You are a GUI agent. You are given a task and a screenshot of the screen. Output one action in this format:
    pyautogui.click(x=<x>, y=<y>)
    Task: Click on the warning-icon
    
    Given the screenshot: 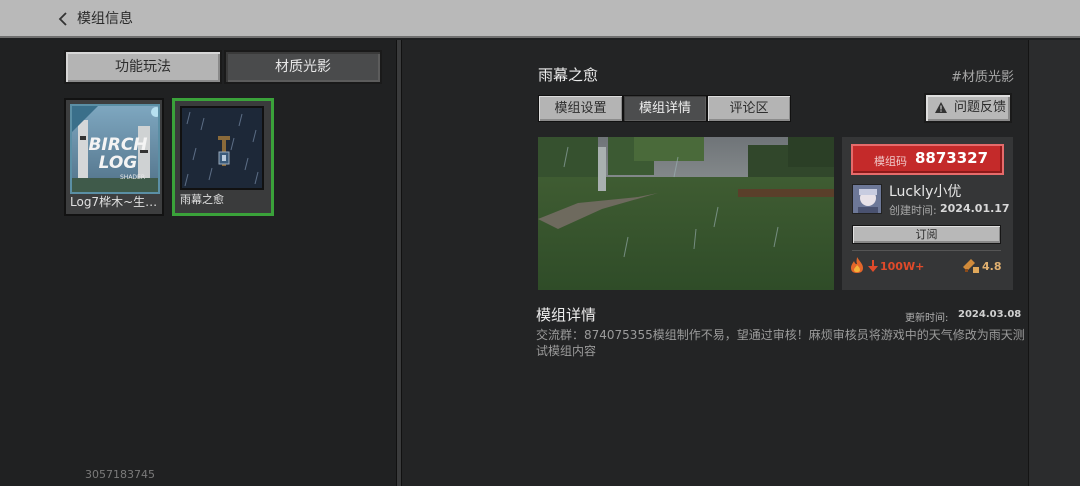 What is the action you would take?
    pyautogui.click(x=941, y=107)
    